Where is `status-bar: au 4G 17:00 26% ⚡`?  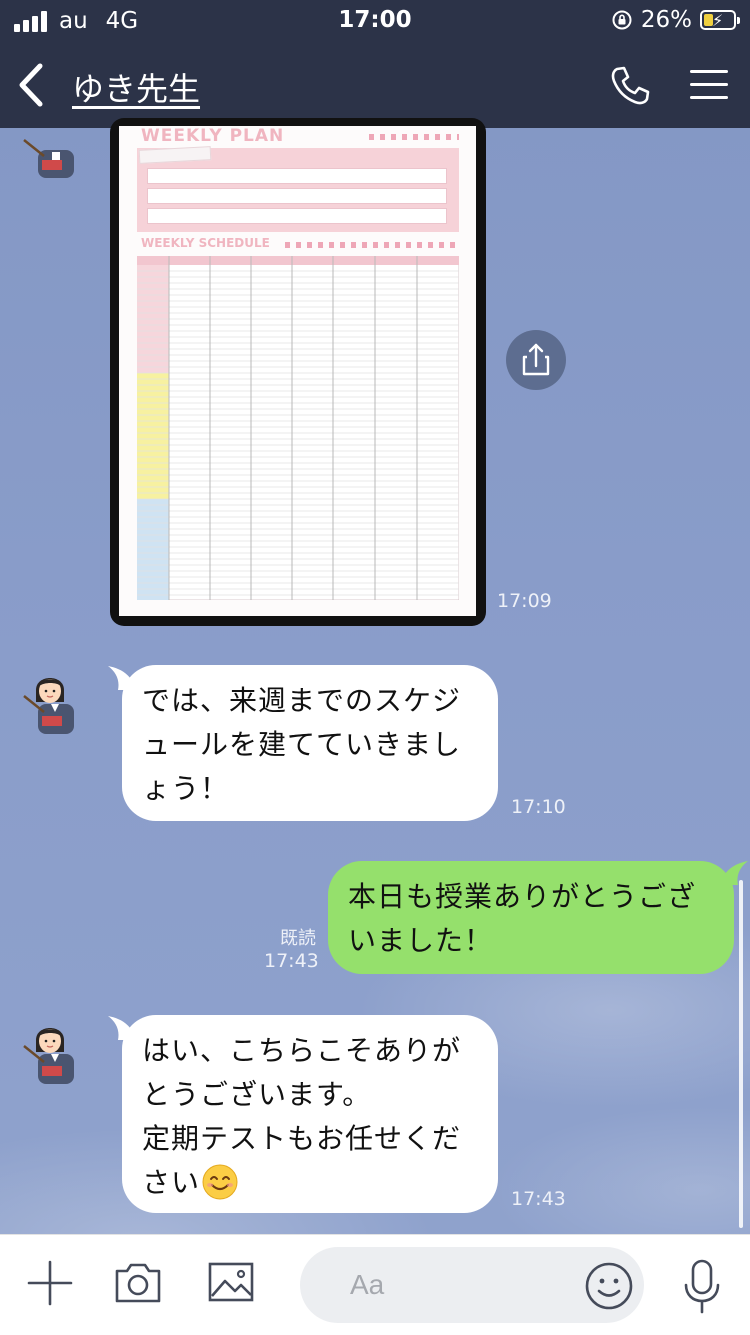 status-bar: au 4G 17:00 26% ⚡ is located at coordinates (375, 21).